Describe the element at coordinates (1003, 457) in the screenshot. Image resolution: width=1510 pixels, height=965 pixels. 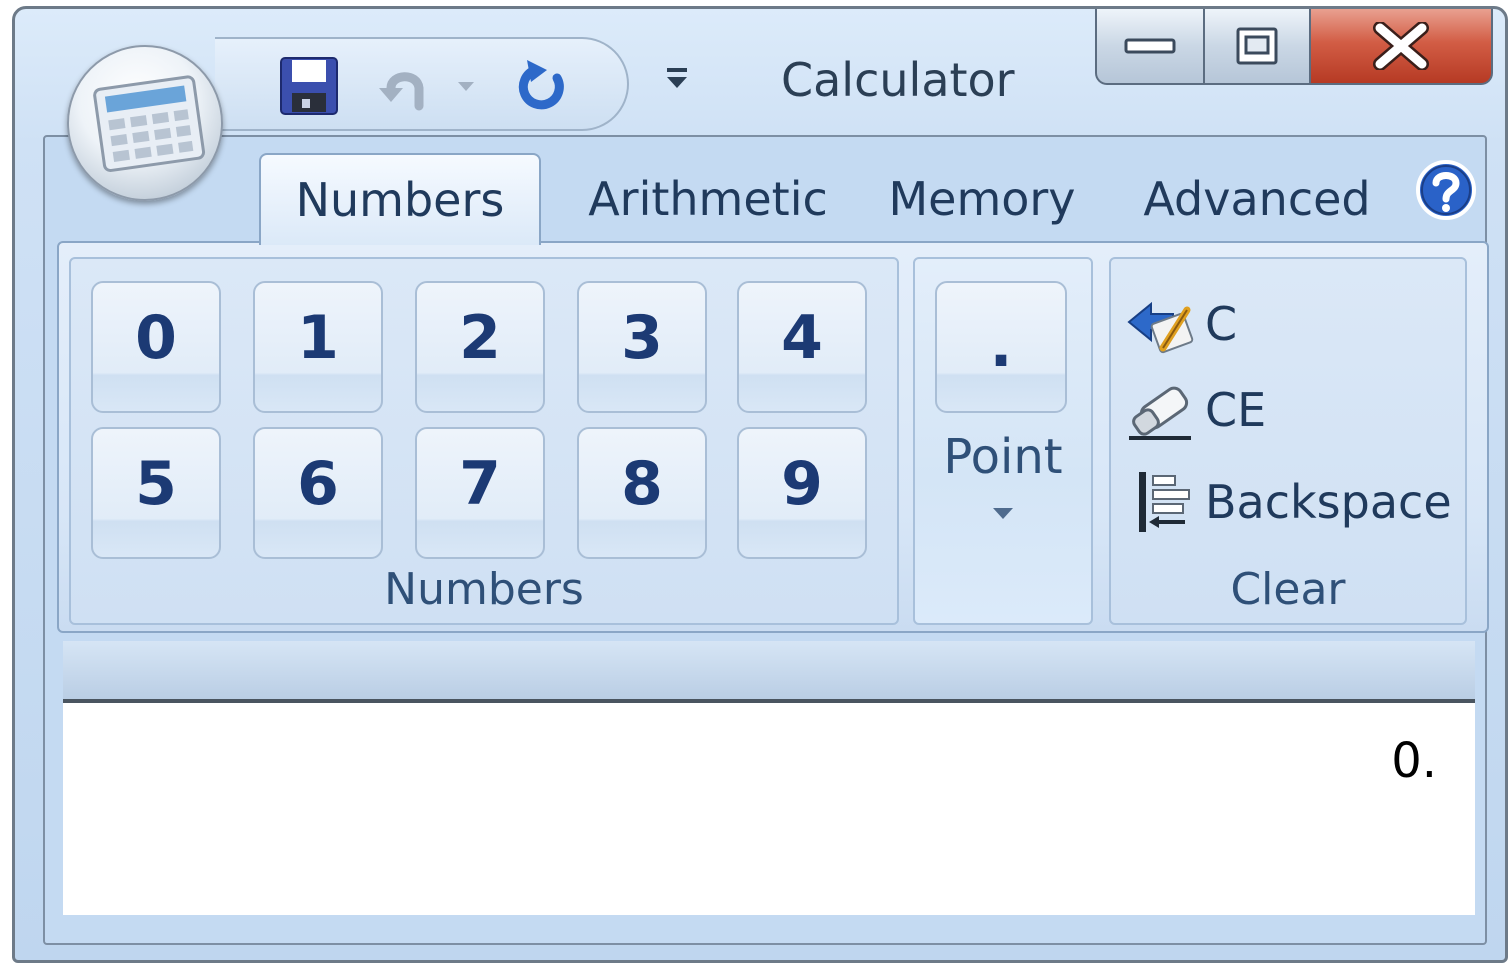
I see `point-dropdown-label: Point` at that location.